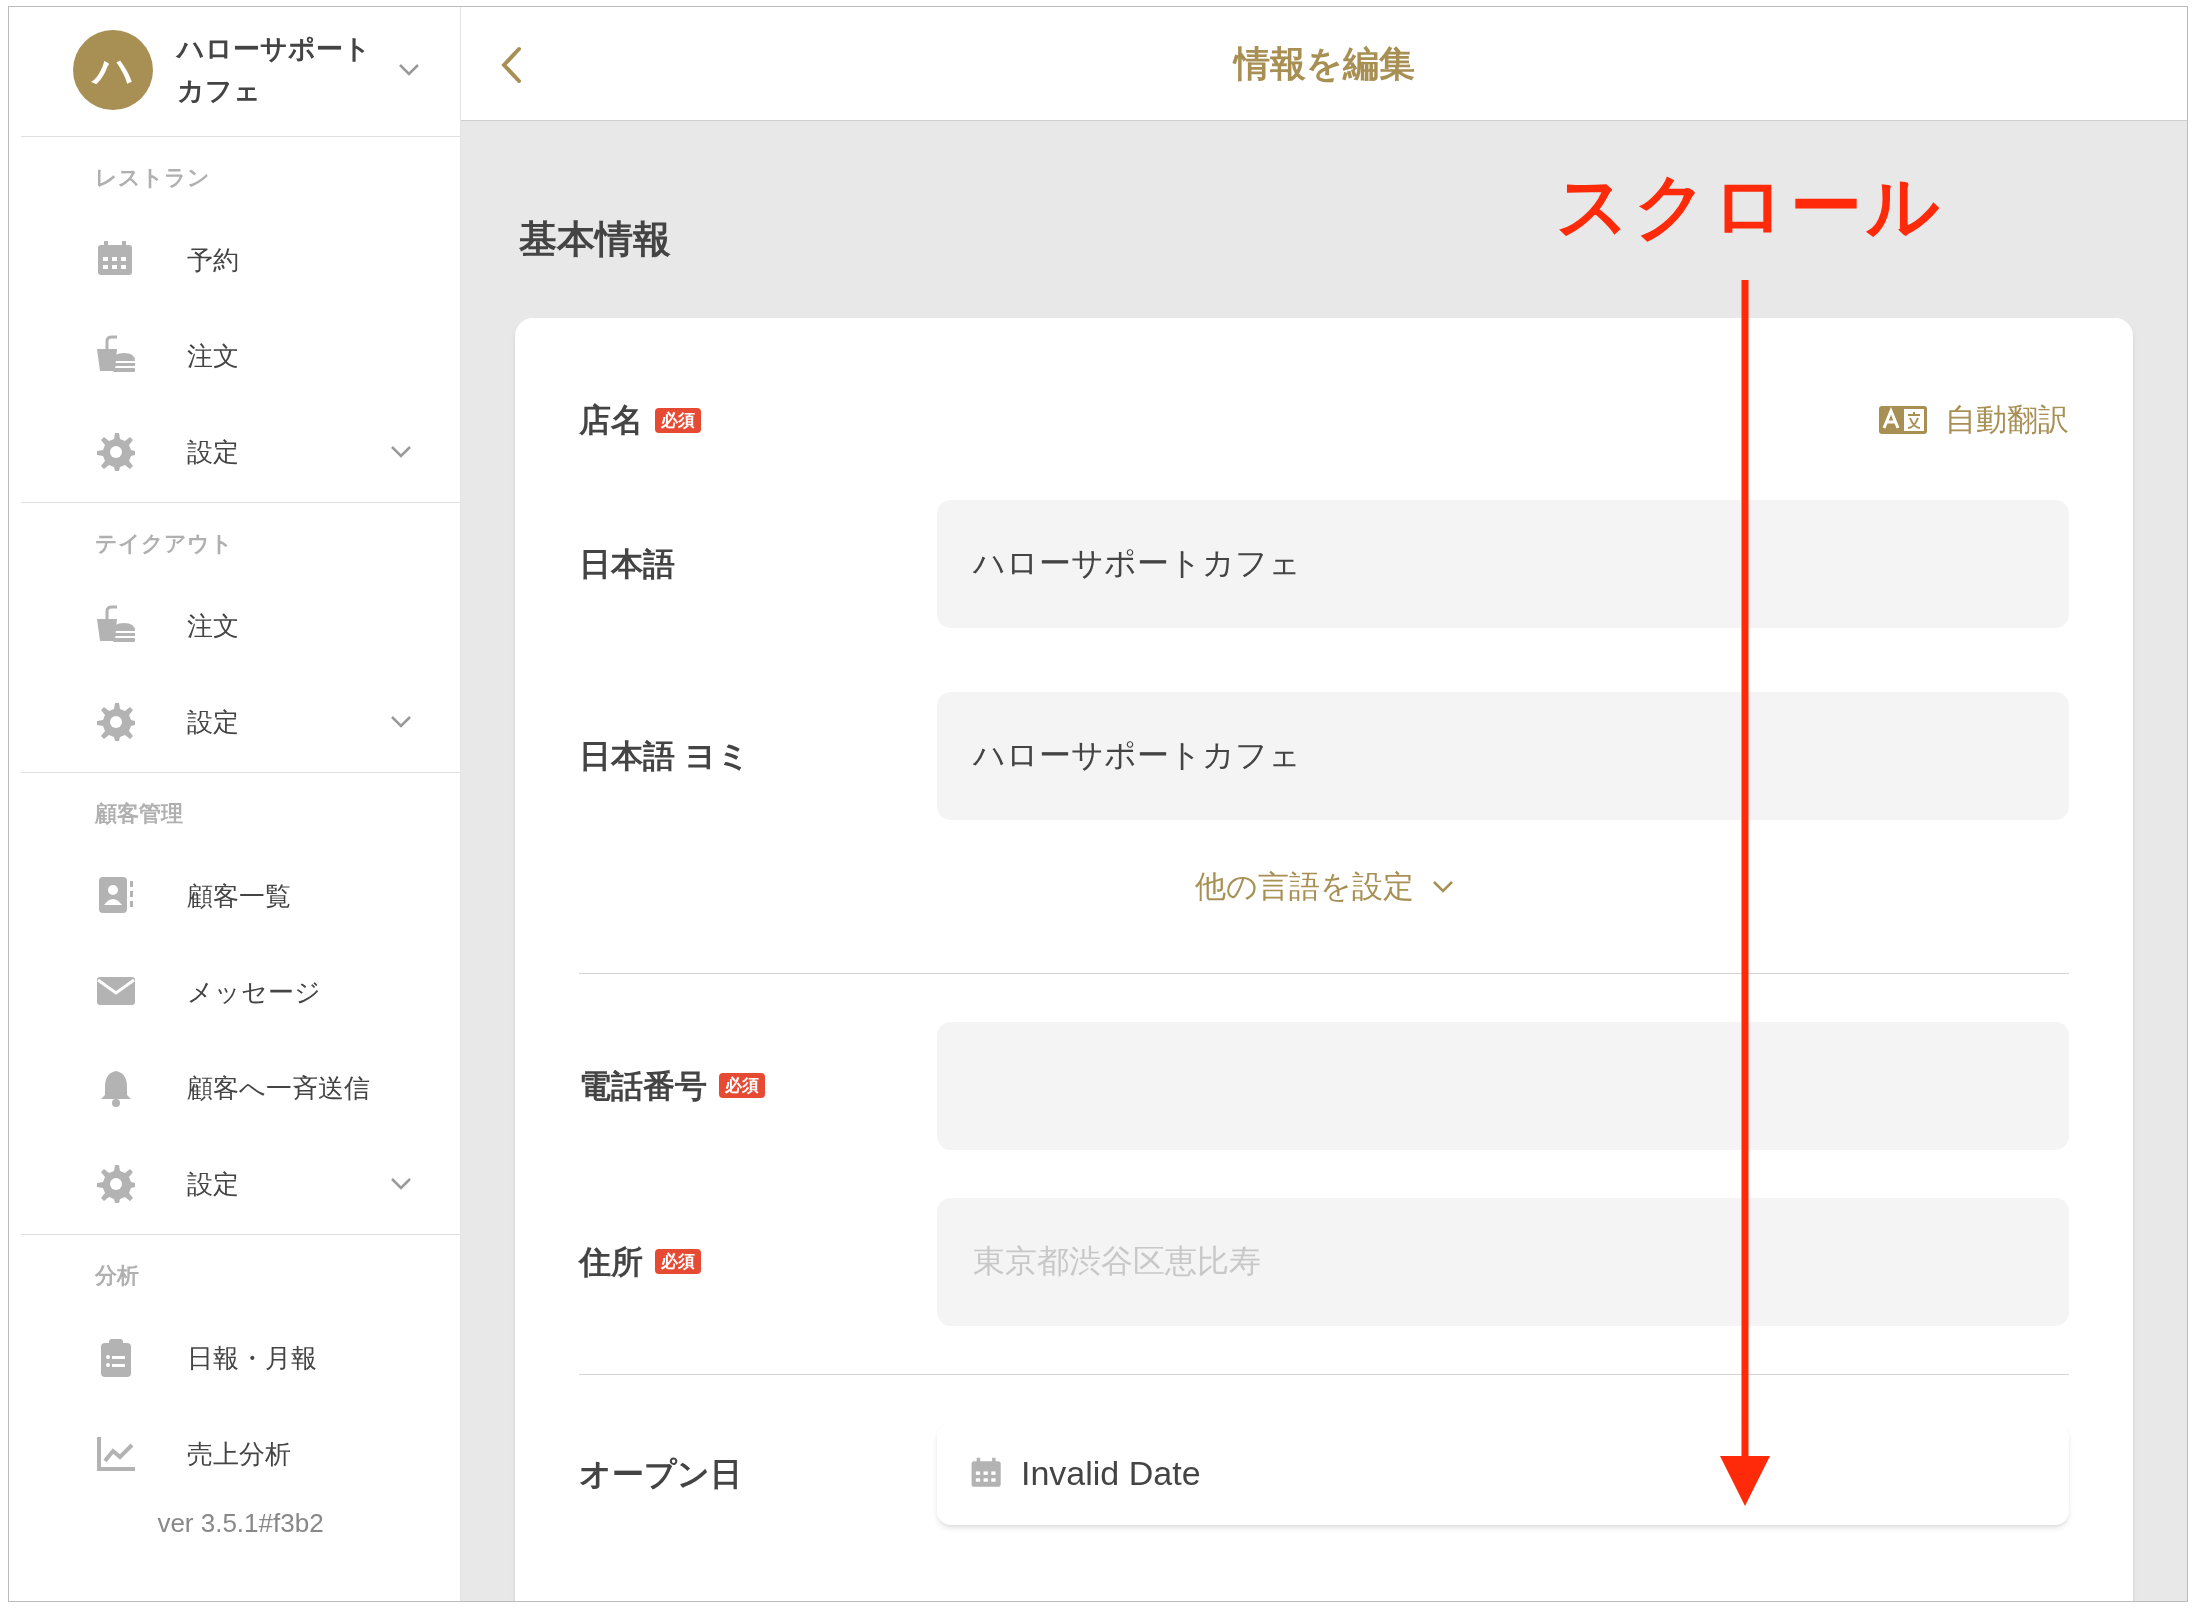  I want to click on store-avatar: ハ, so click(113, 69).